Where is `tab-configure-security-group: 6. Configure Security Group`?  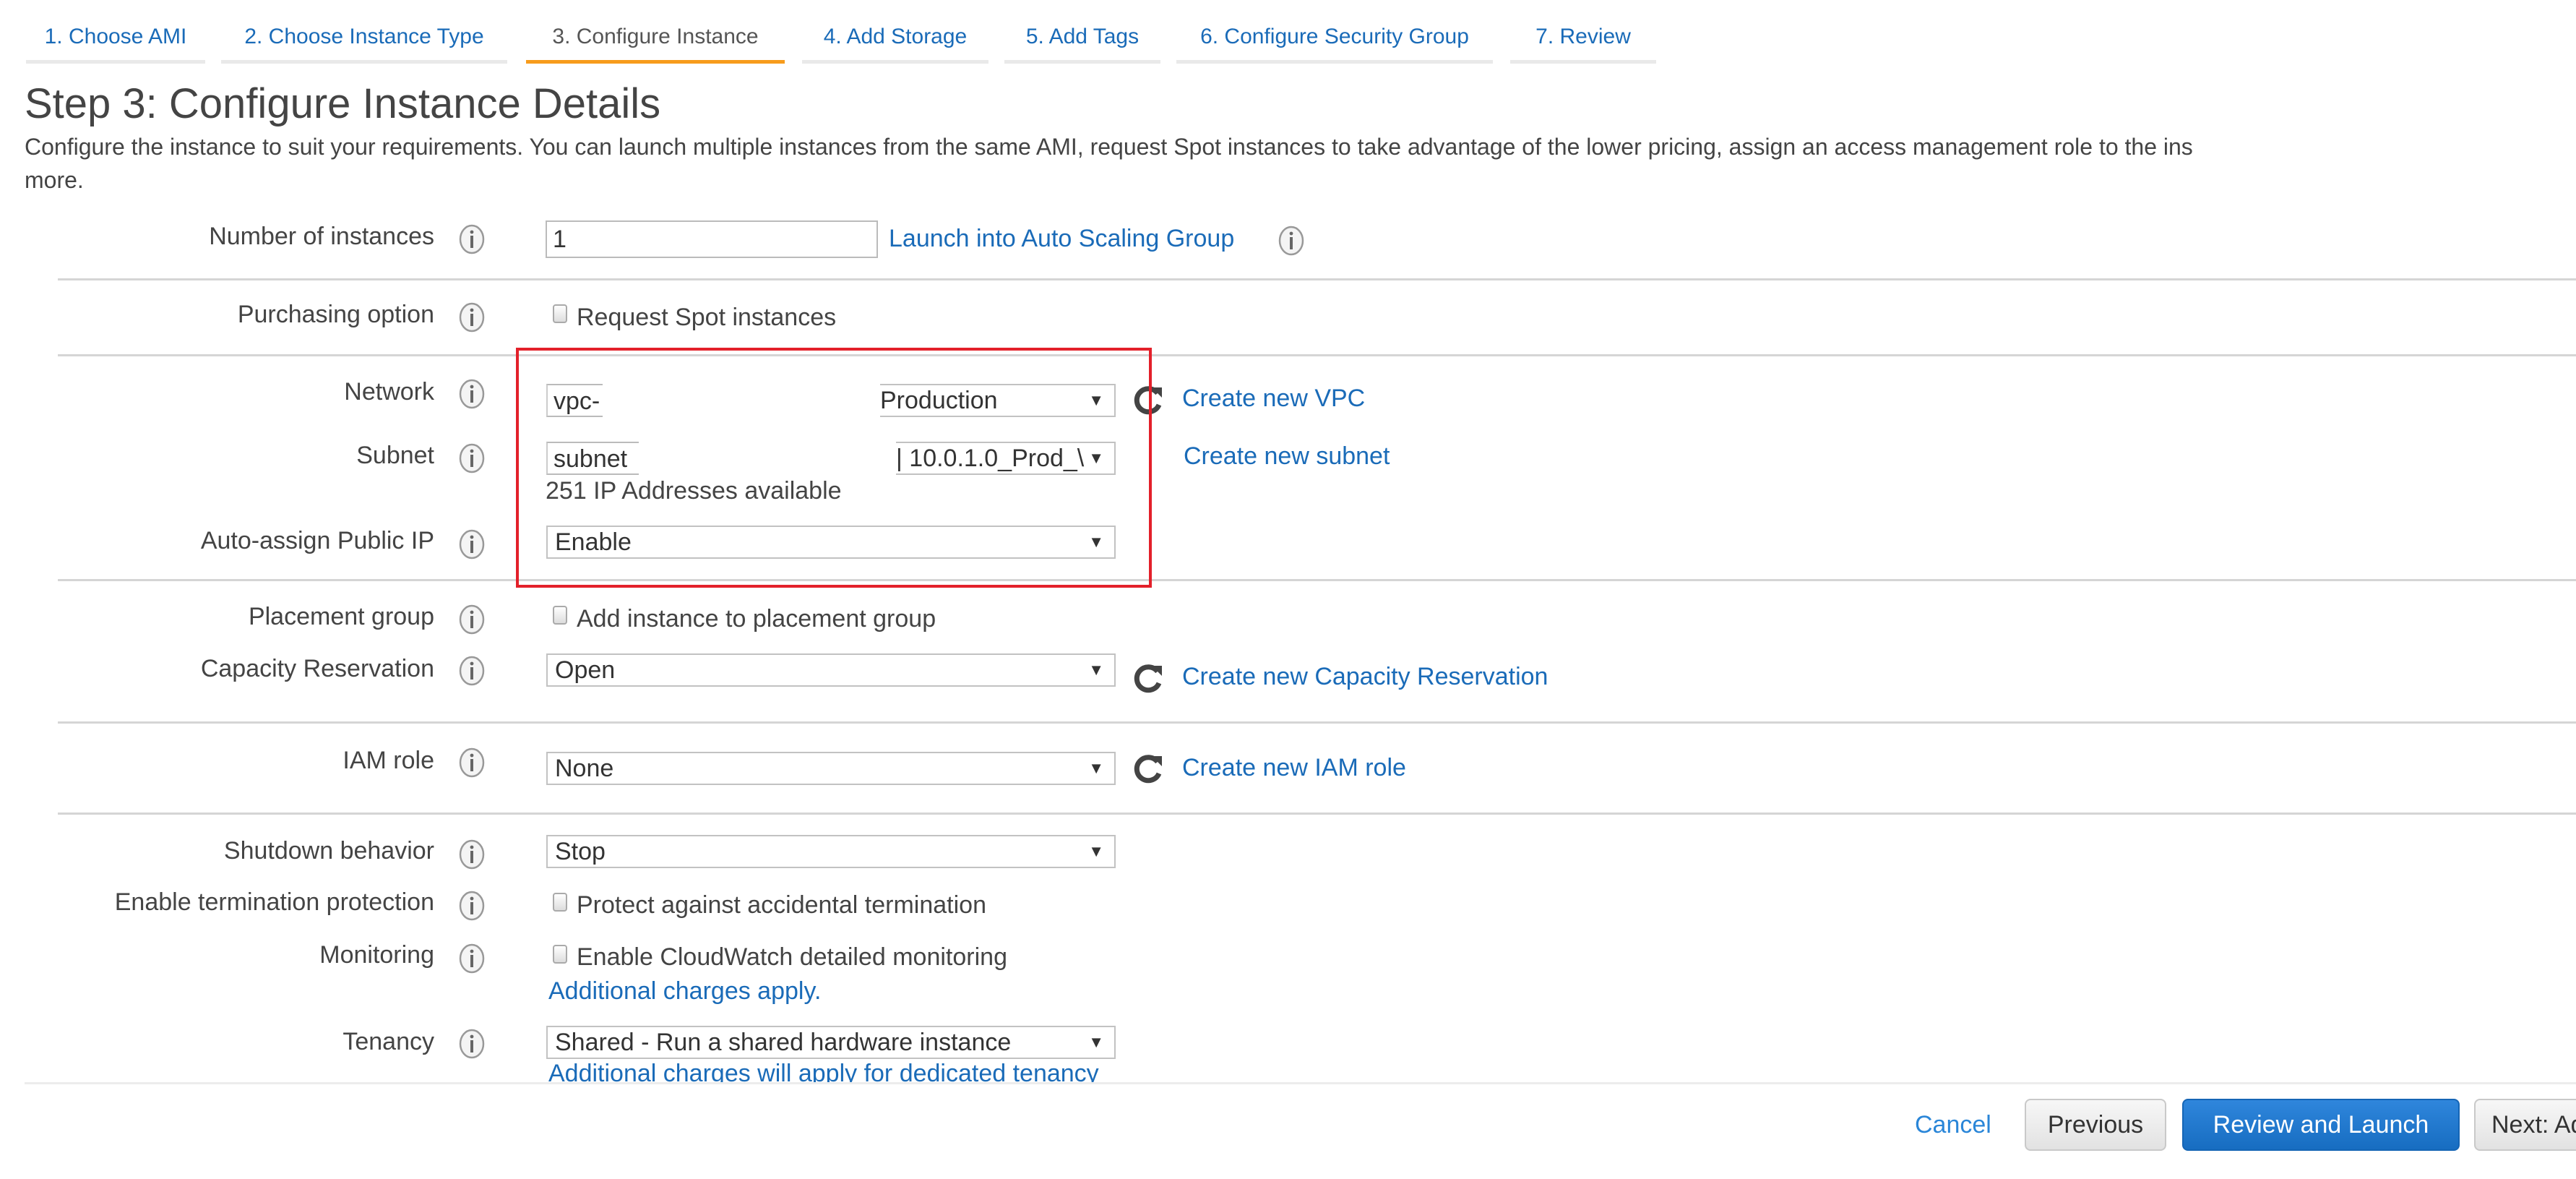
tab-configure-security-group: 6. Configure Security Group is located at coordinates (1334, 43).